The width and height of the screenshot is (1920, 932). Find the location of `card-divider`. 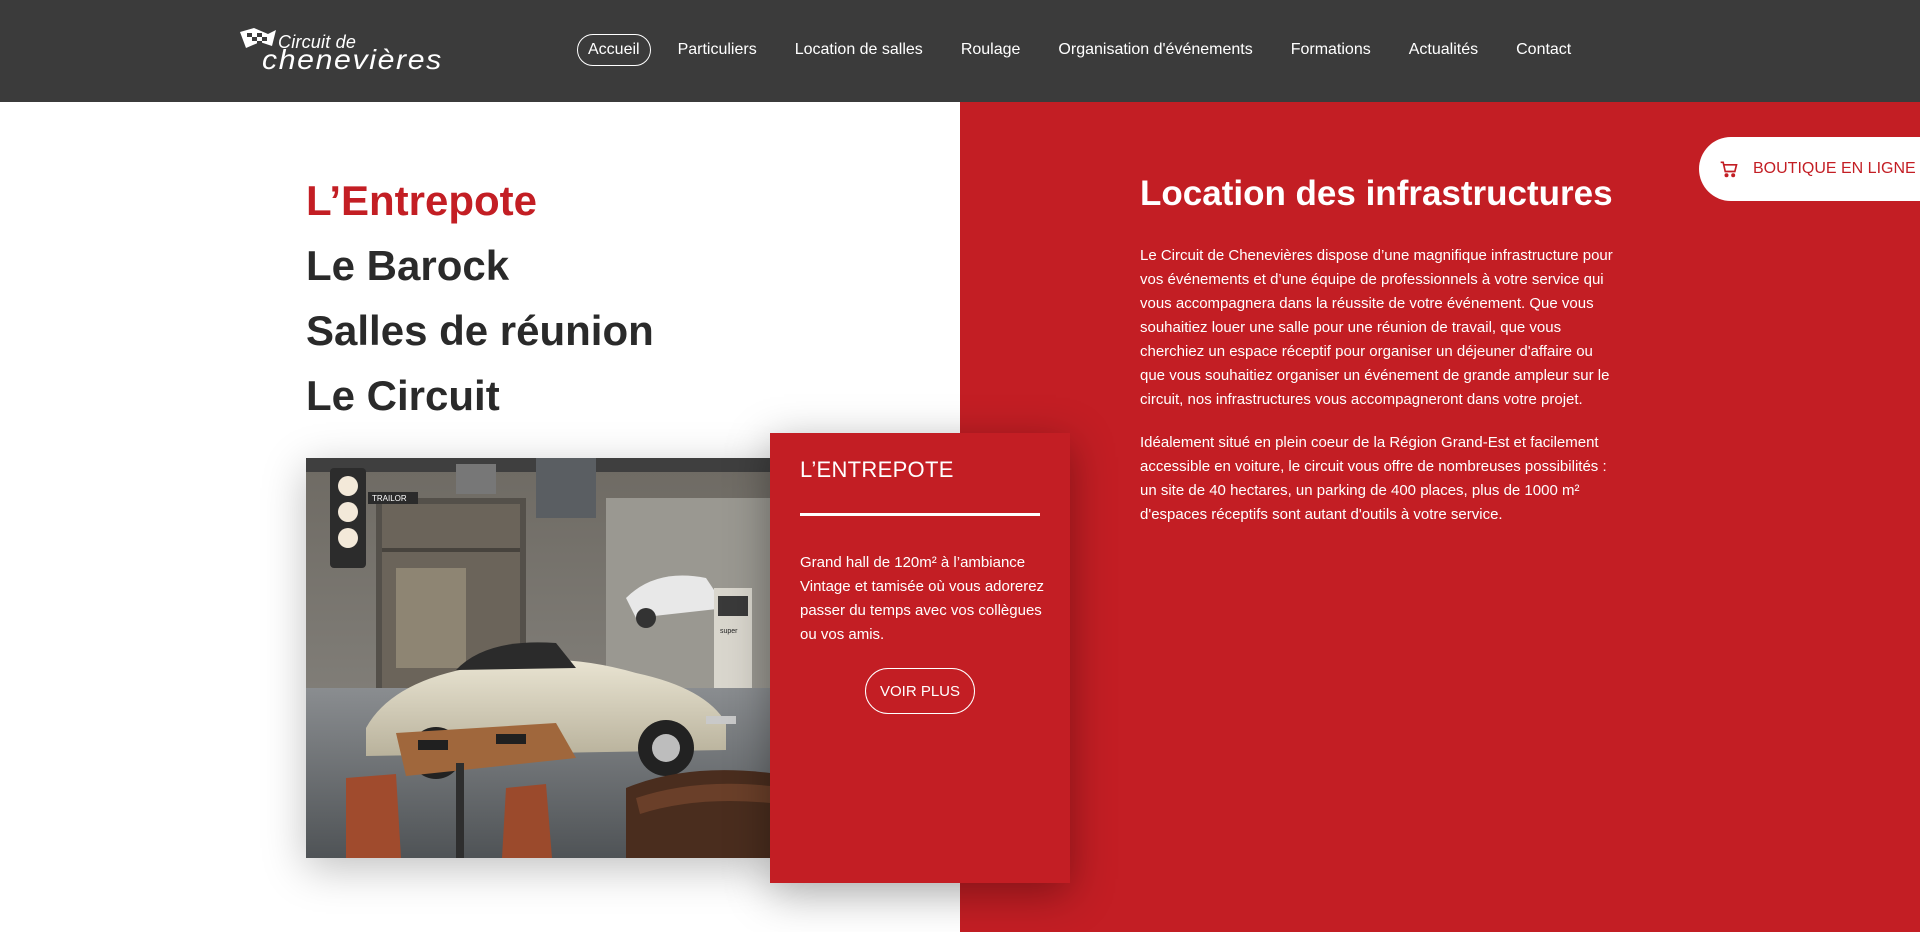

card-divider is located at coordinates (920, 514).